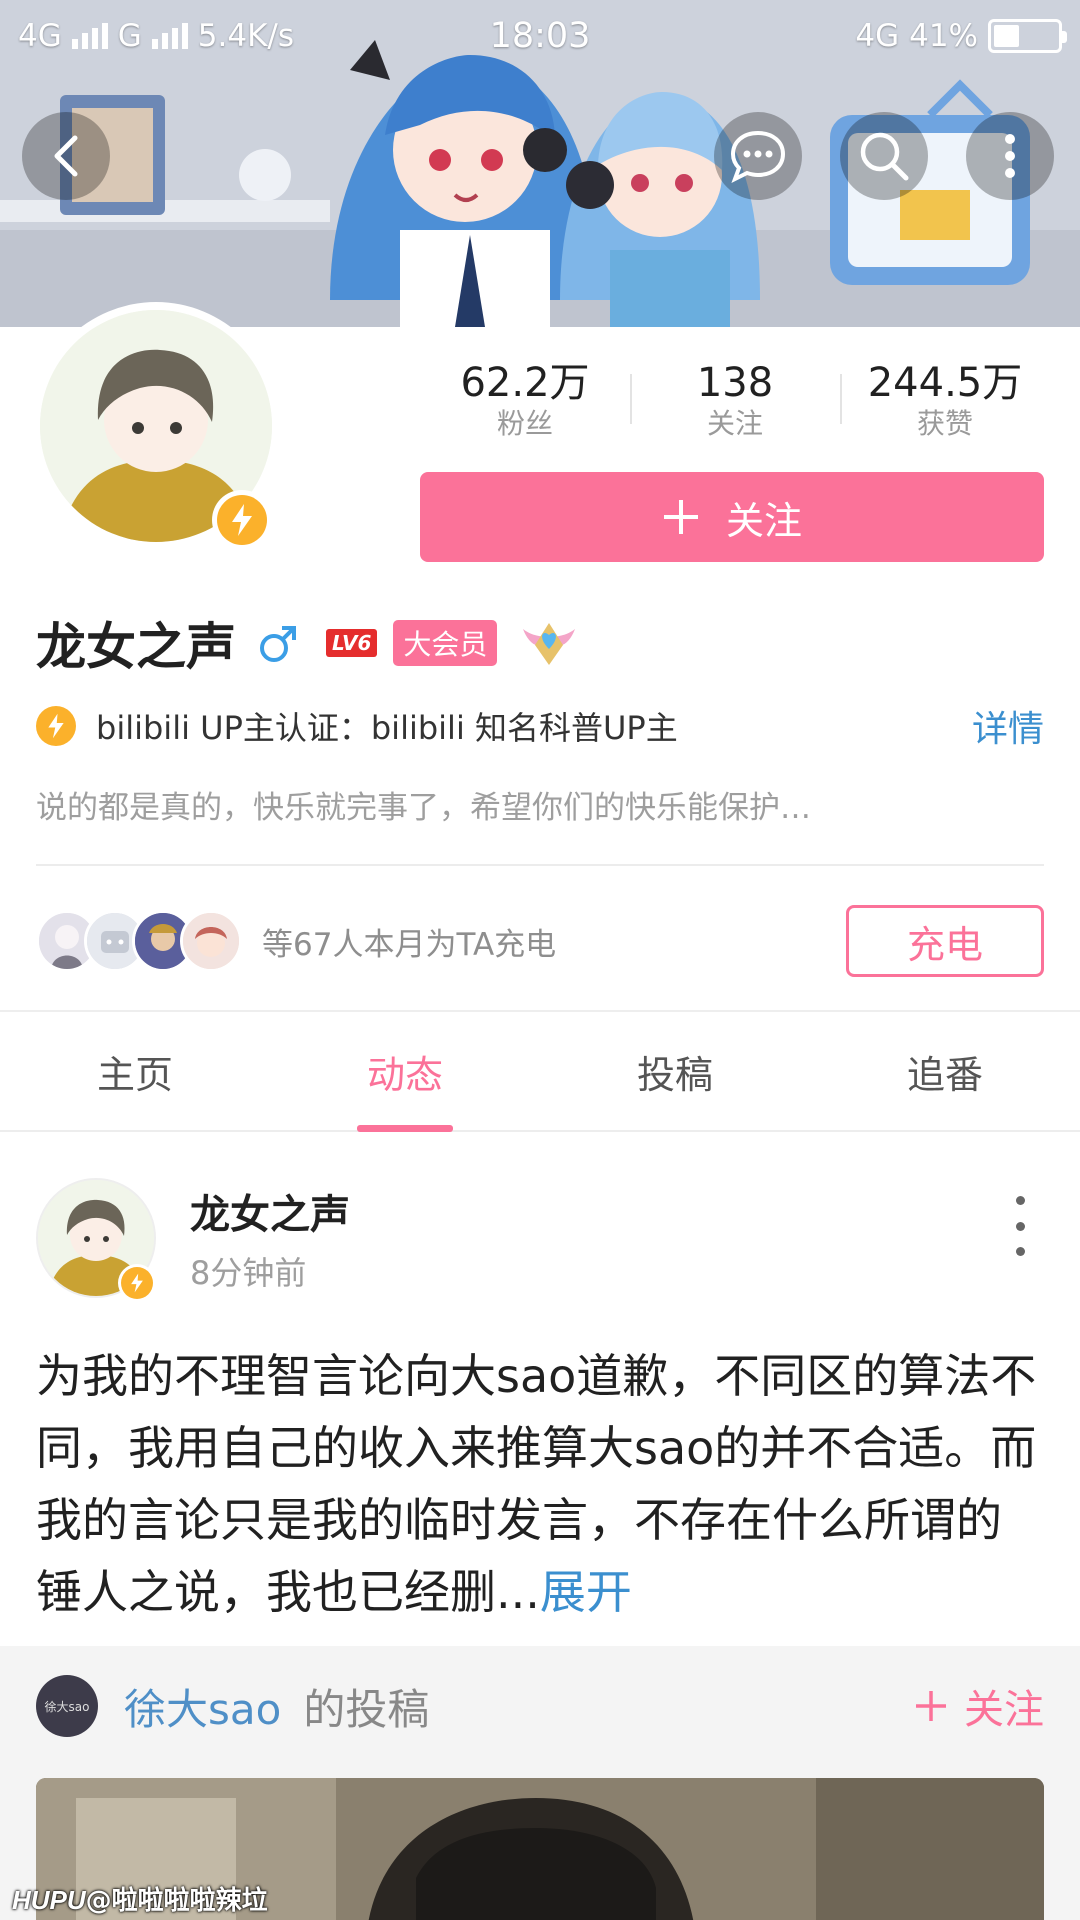 The width and height of the screenshot is (1080, 1920). What do you see at coordinates (202, 1706) in the screenshot?
I see `repost-user: 徐大sao` at bounding box center [202, 1706].